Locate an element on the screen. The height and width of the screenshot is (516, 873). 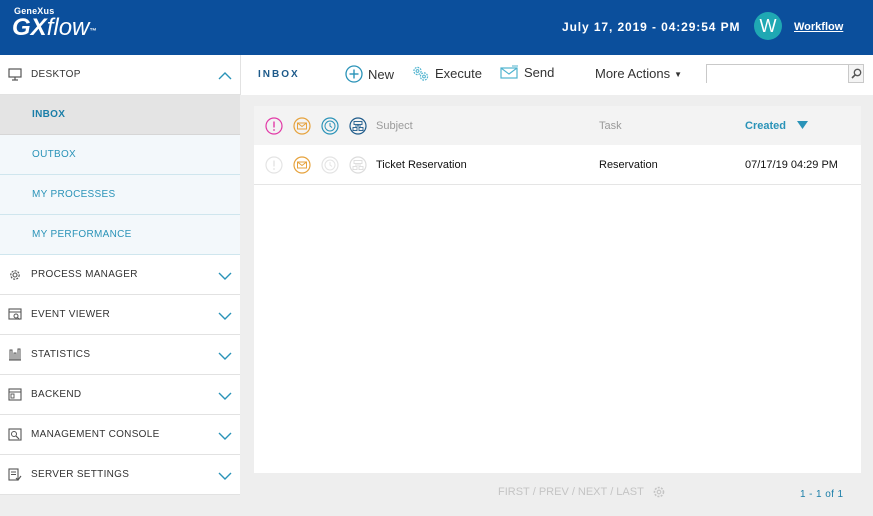
send-envelope-icon is located at coordinates (509, 72).